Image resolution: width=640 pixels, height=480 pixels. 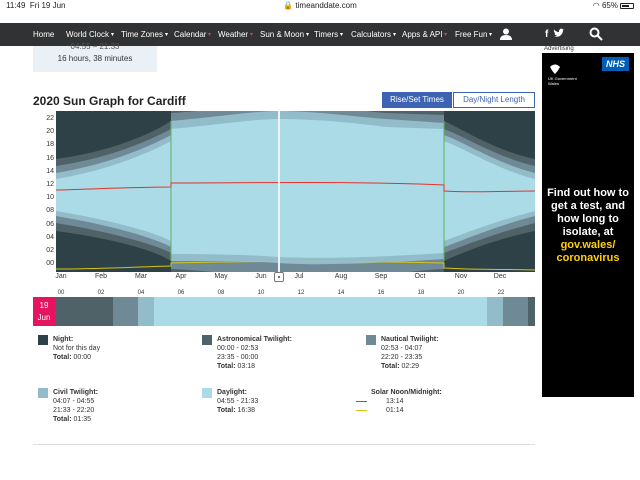 I want to click on tab-rise-set-times: Rise/Set Times, so click(x=417, y=100).